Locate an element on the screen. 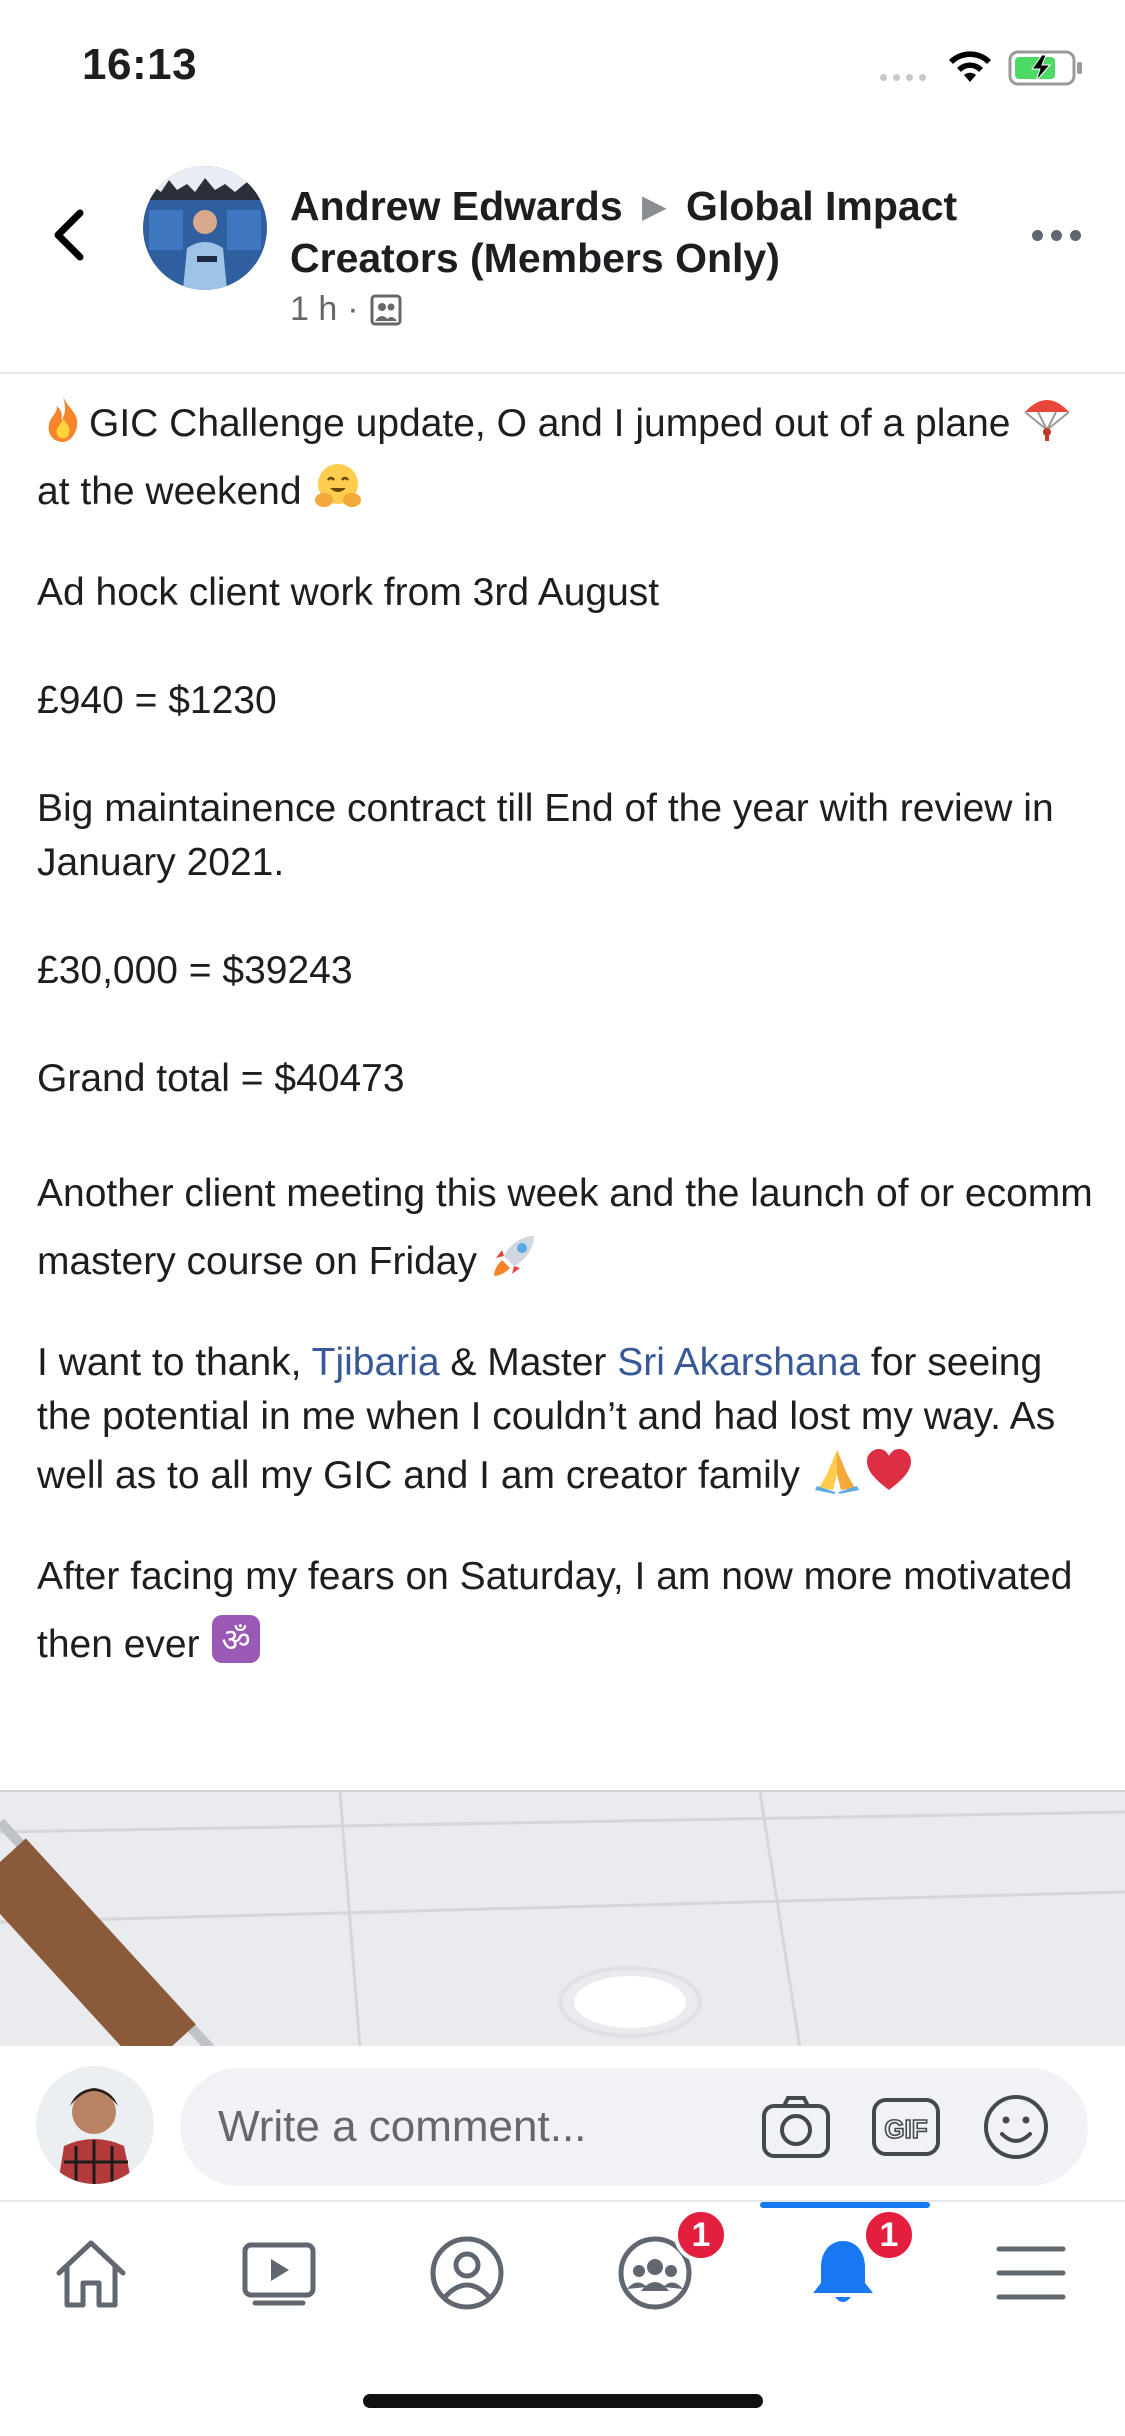  video-play-icon is located at coordinates (279, 2274).